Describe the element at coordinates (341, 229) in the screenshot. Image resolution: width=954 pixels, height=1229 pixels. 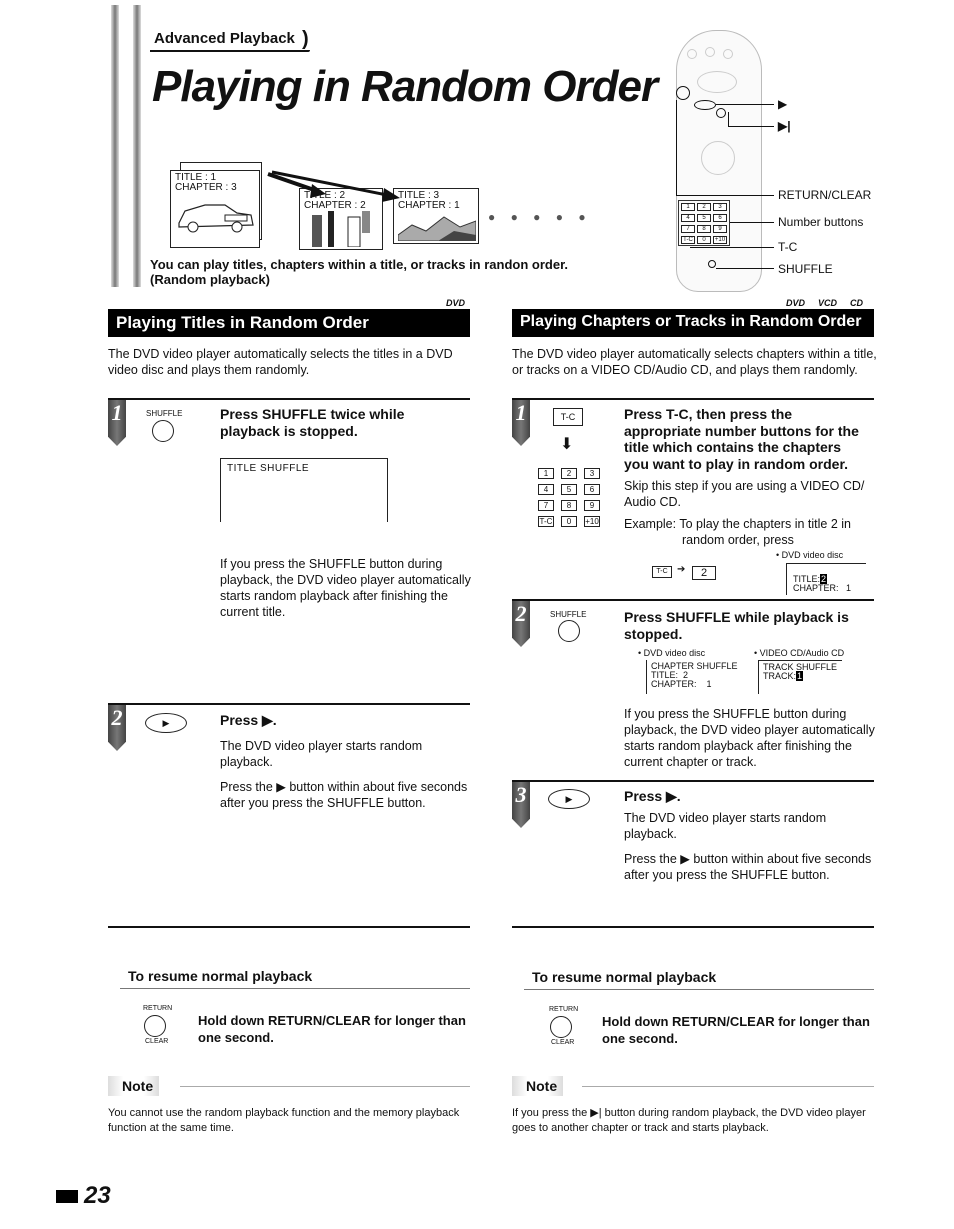
I see `building-icon` at that location.